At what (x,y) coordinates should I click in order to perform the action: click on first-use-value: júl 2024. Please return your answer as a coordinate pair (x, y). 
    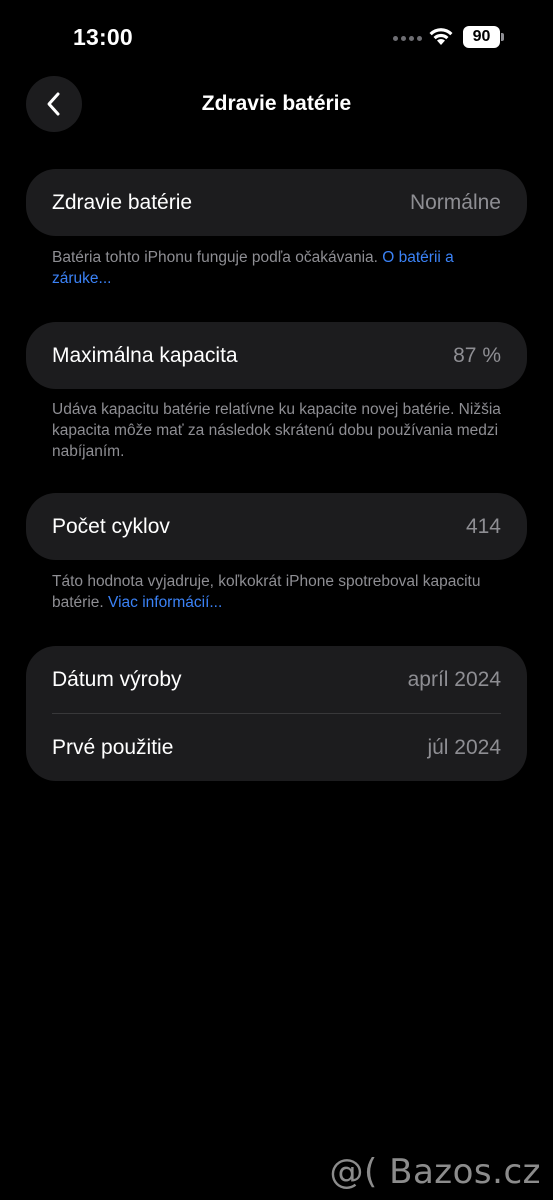
    Looking at the image, I should click on (464, 747).